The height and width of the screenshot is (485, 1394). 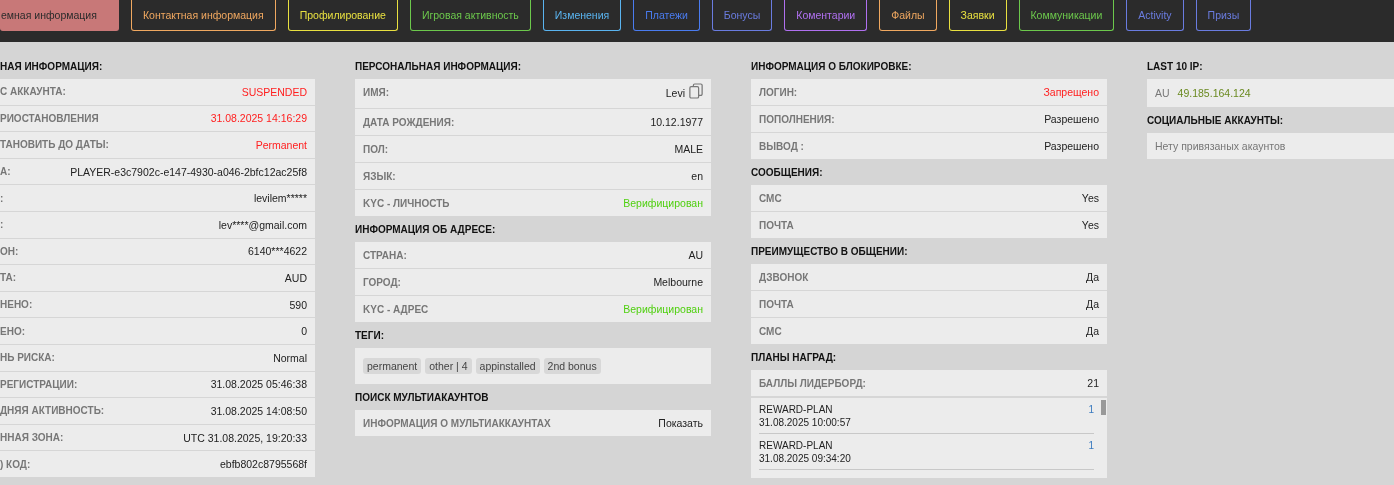 I want to click on field-label: ТАНОВИТЬ ДО ДАТЫ:, so click(x=54, y=145).